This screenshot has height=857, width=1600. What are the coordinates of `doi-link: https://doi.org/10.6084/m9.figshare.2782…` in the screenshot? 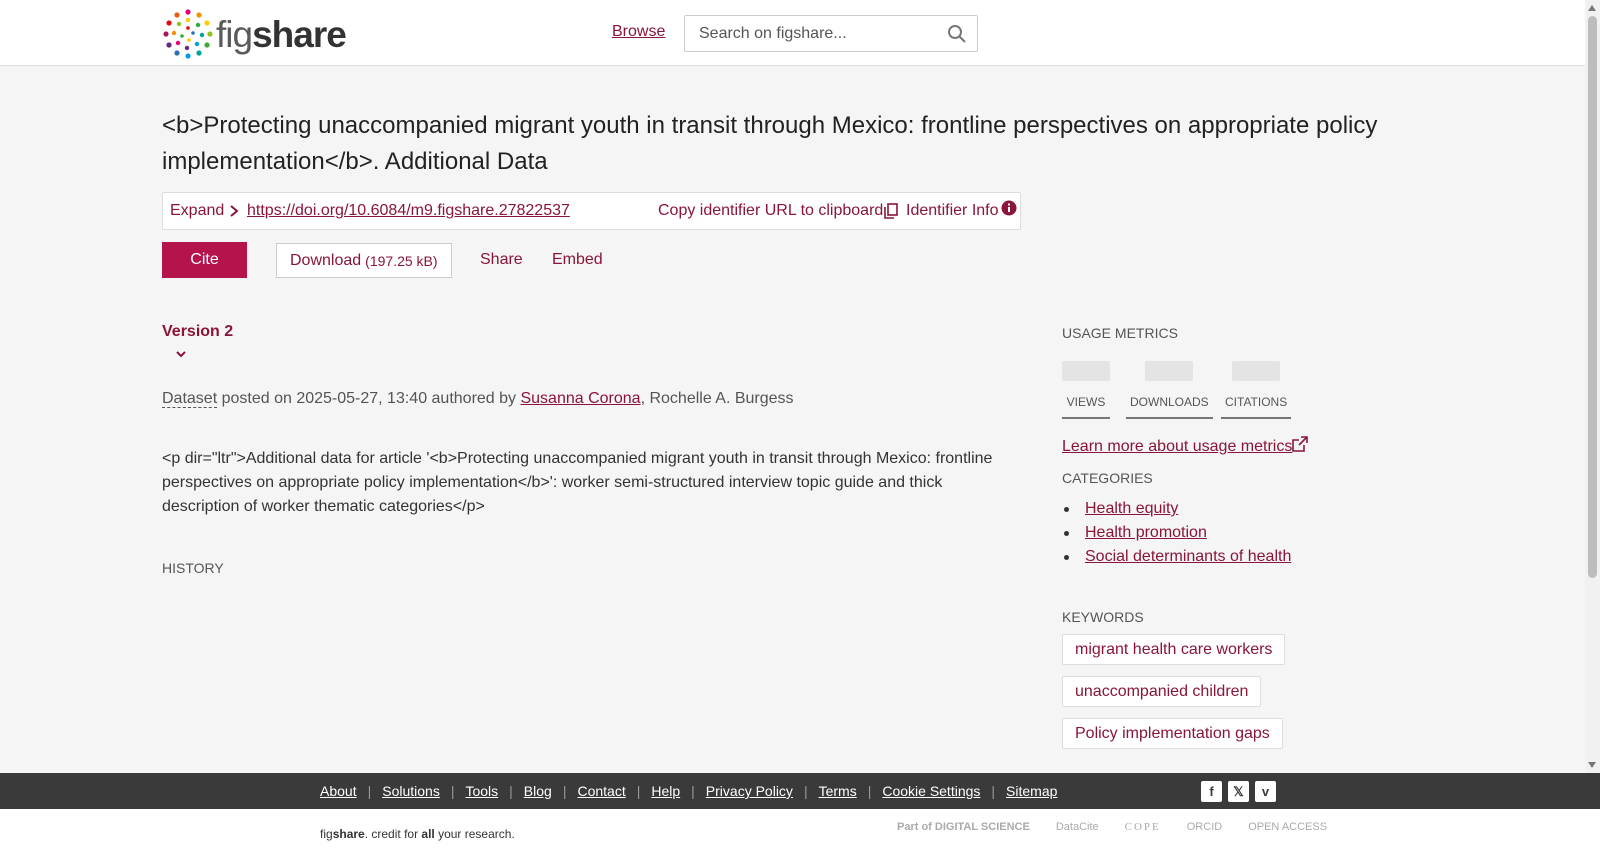 It's located at (408, 211).